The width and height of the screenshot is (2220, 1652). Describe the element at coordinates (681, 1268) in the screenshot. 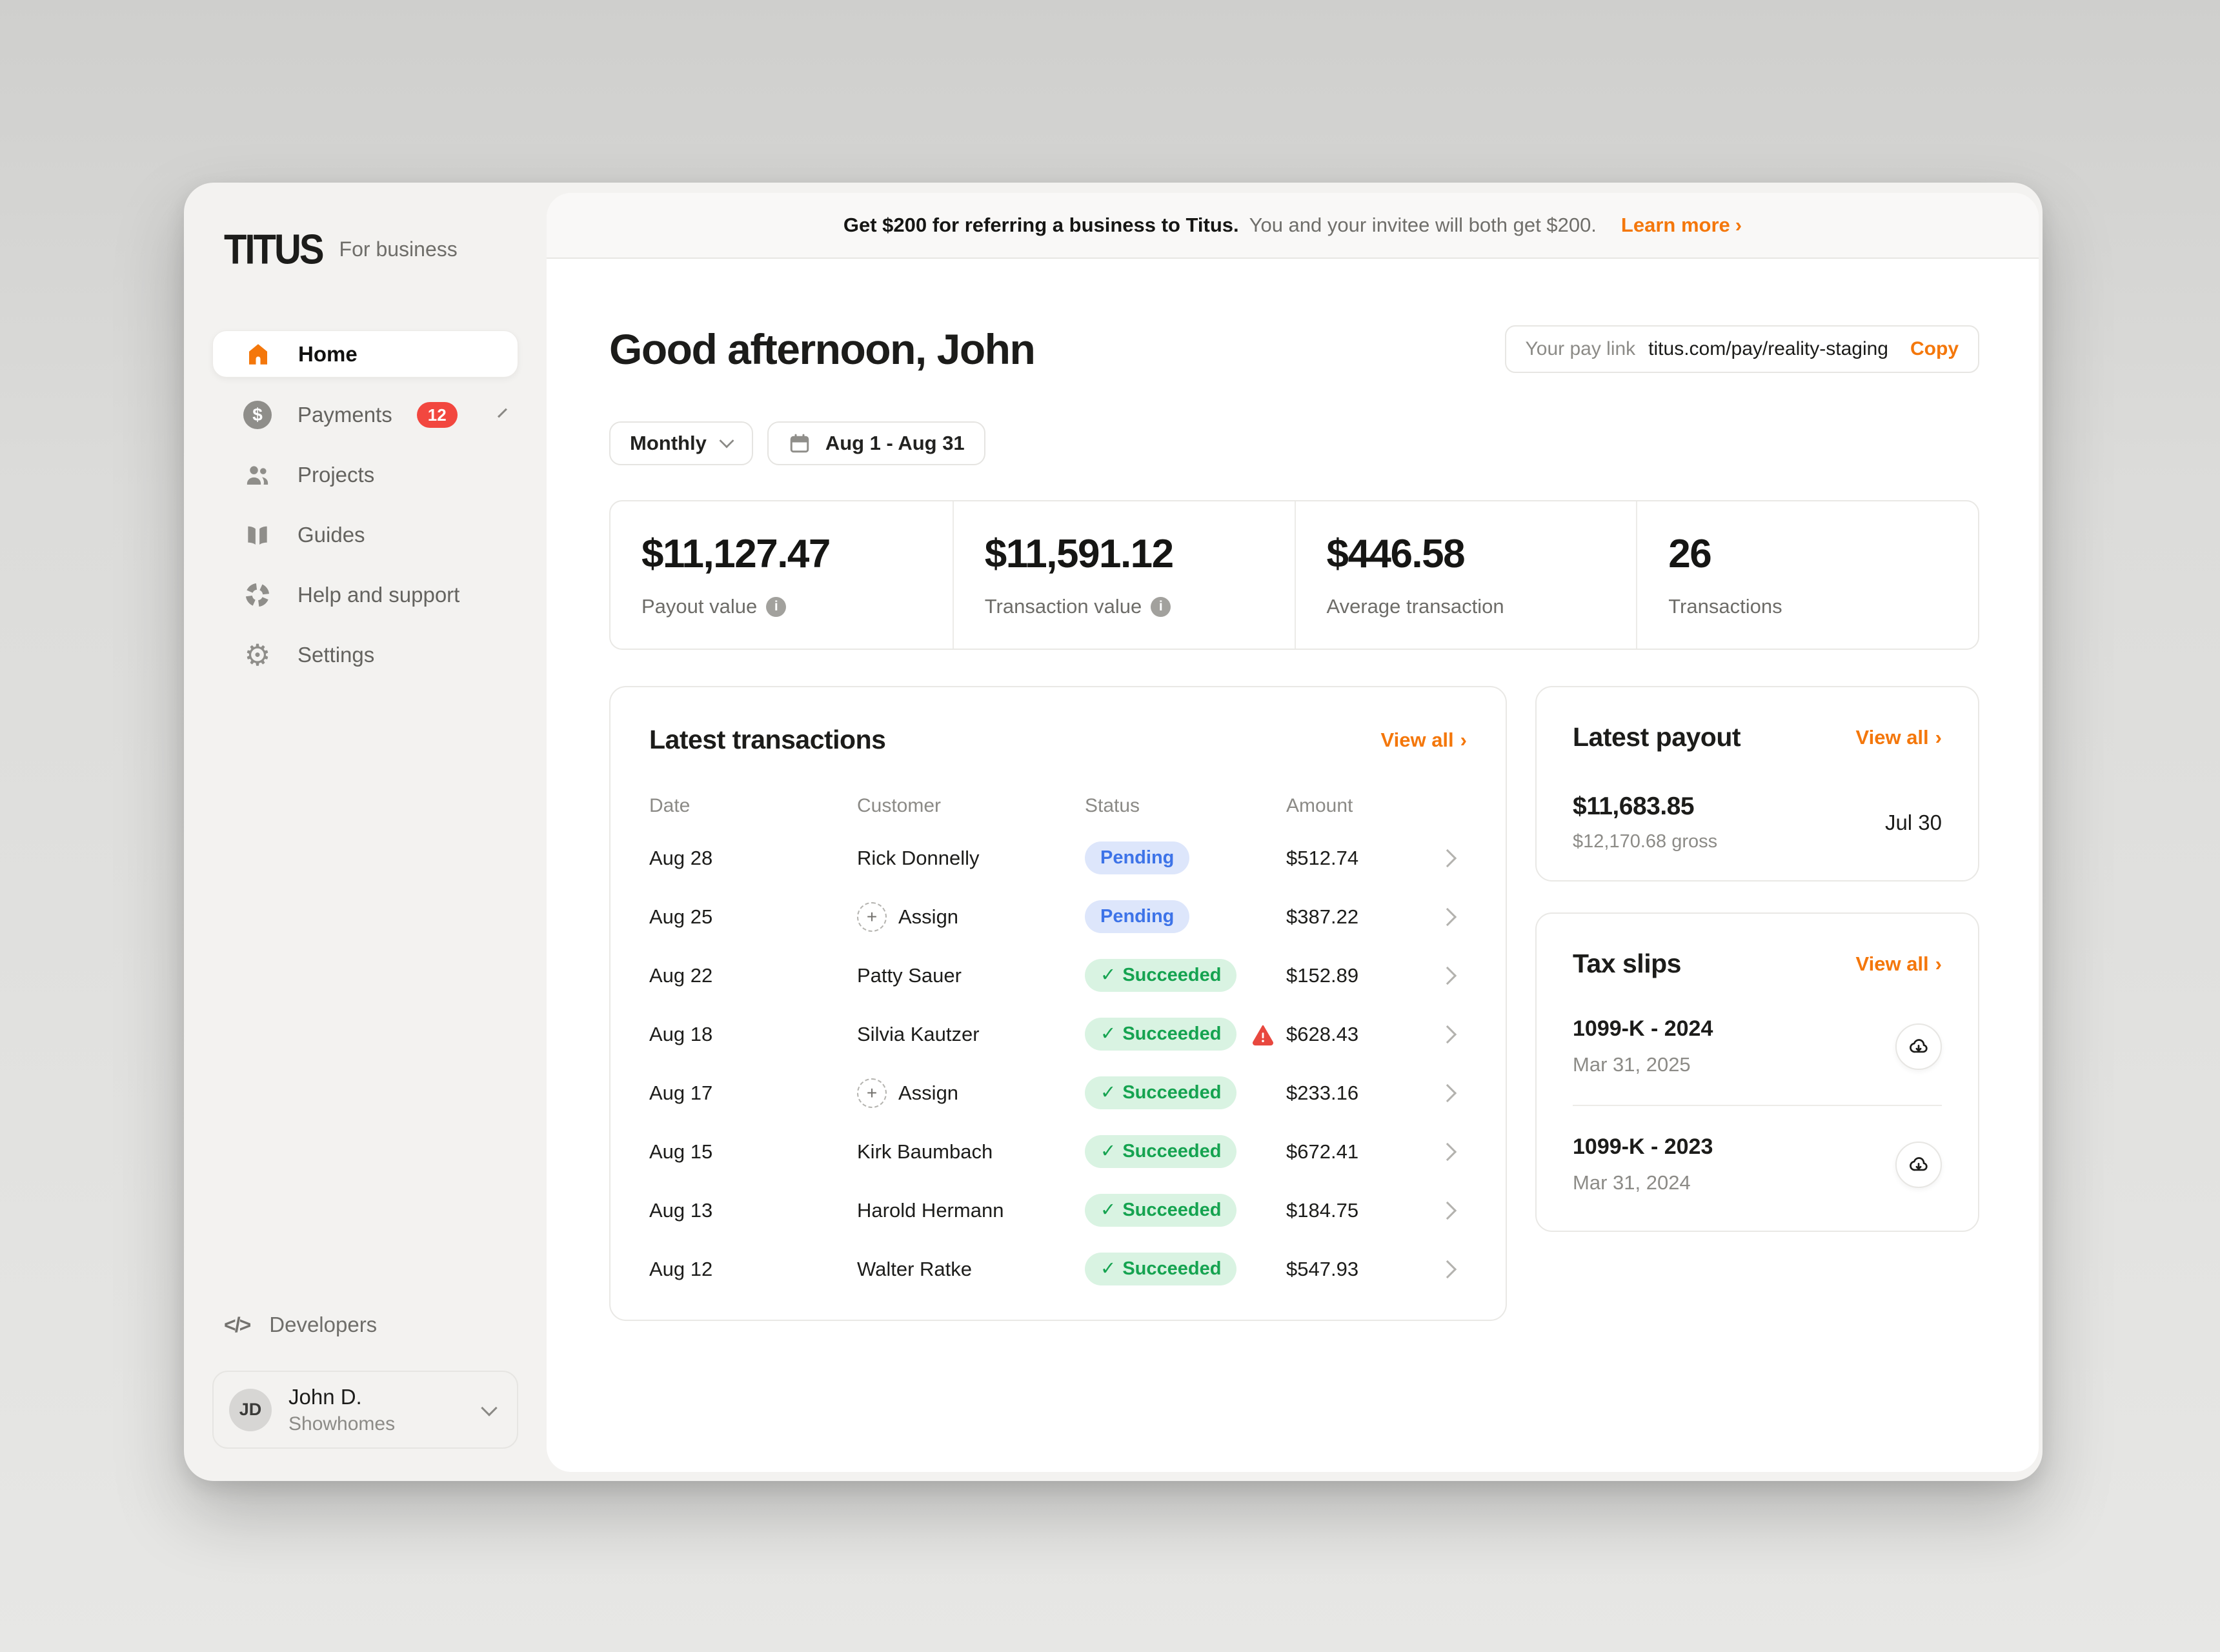

I see `cell-date: Aug 12` at that location.